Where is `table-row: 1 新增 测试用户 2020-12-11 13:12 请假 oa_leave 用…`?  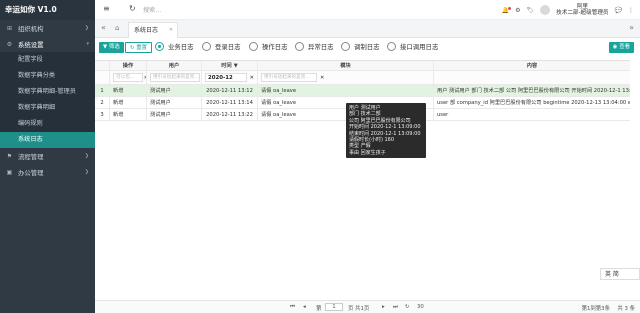 table-row: 1 新增 测试用户 2020-12-11 13:12 请假 oa_leave 用… is located at coordinates (362, 91).